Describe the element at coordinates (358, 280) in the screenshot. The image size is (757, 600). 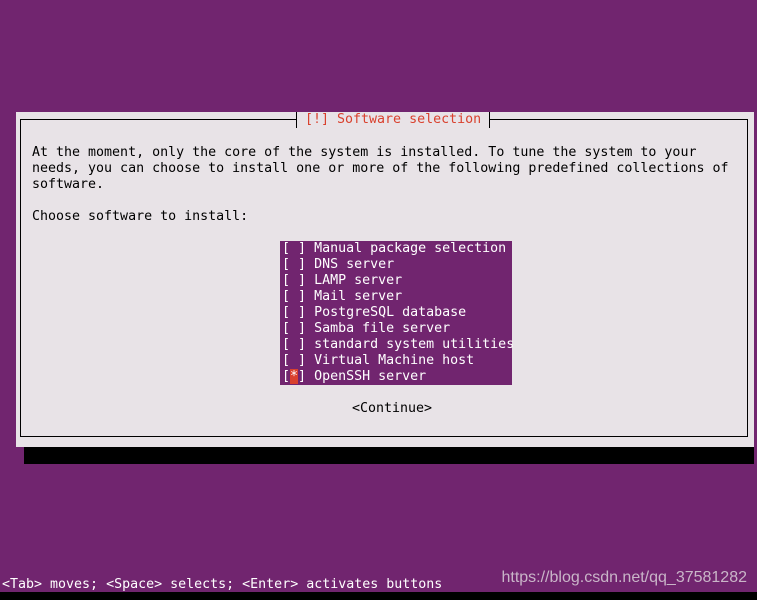
I see `software-item-label: LAMP server` at that location.